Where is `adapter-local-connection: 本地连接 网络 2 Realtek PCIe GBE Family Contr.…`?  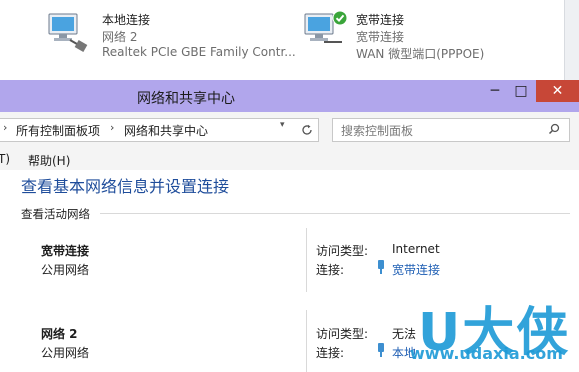
adapter-local-connection: 本地连接 网络 2 Realtek PCIe GBE Family Contr.… is located at coordinates (171, 39).